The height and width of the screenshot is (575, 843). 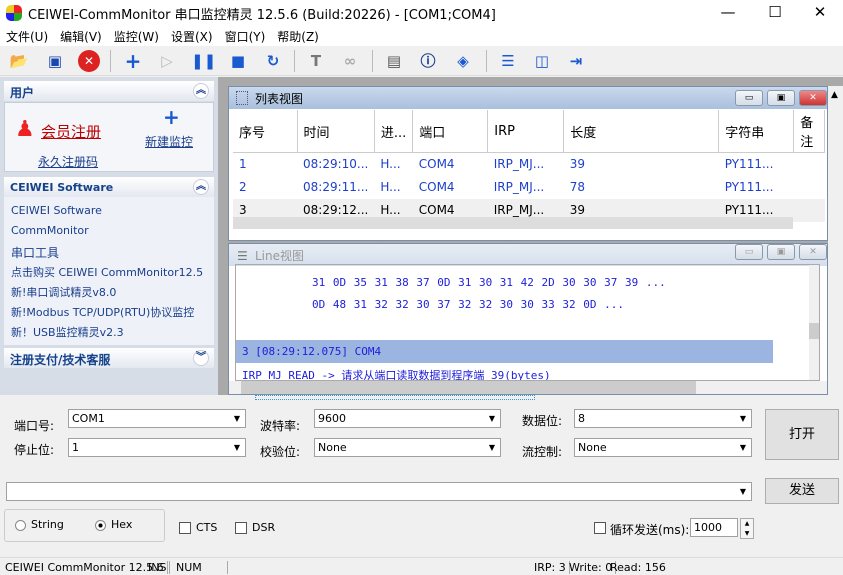 What do you see at coordinates (19, 61) in the screenshot?
I see `open-icon: 📂` at bounding box center [19, 61].